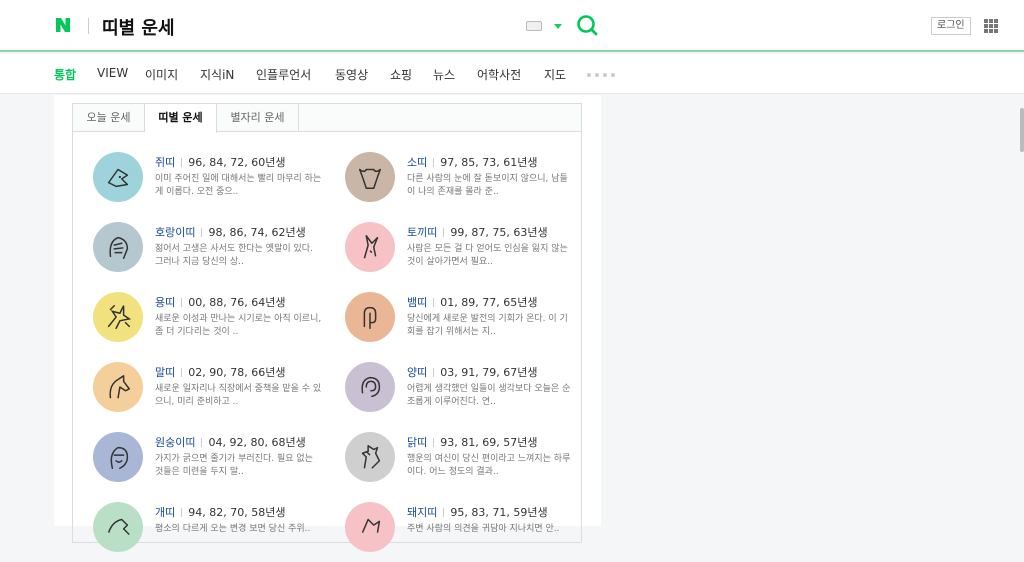 The height and width of the screenshot is (562, 1024). Describe the element at coordinates (417, 162) in the screenshot. I see `zodiac-name: 소띠` at that location.